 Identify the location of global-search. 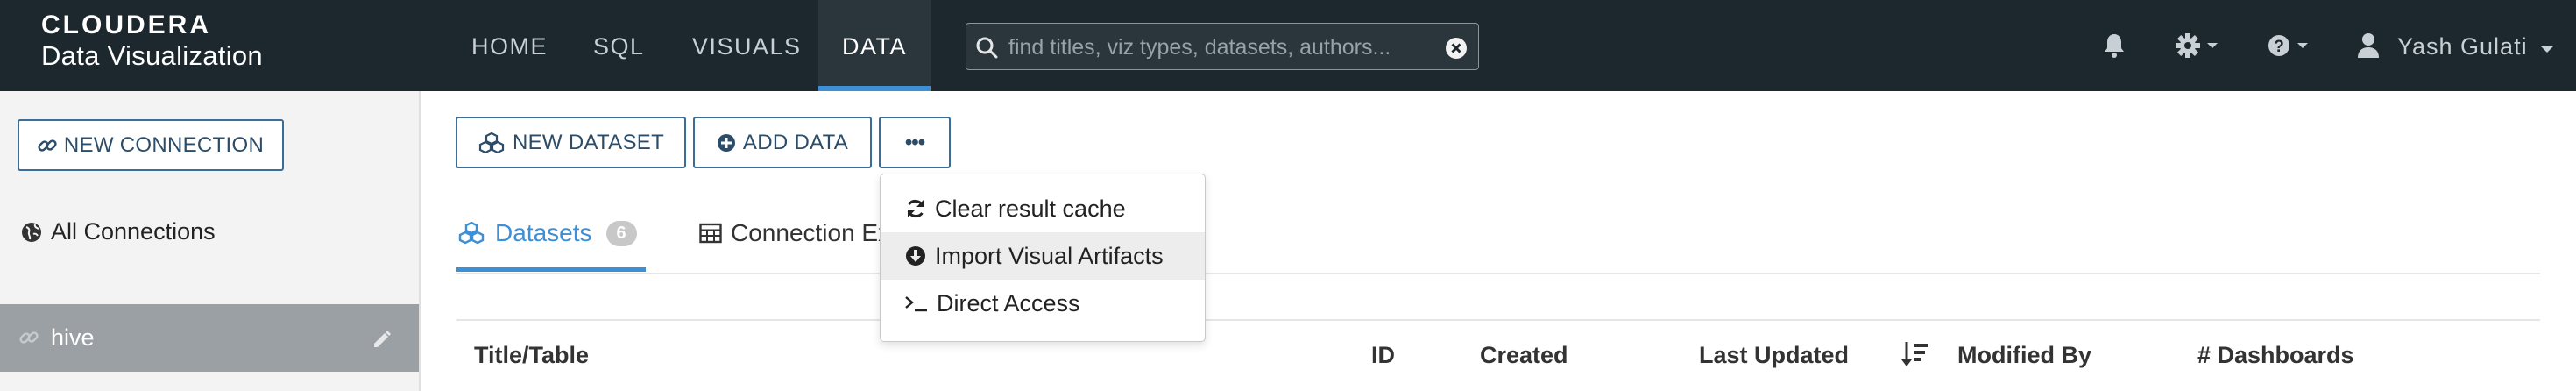
(1222, 47).